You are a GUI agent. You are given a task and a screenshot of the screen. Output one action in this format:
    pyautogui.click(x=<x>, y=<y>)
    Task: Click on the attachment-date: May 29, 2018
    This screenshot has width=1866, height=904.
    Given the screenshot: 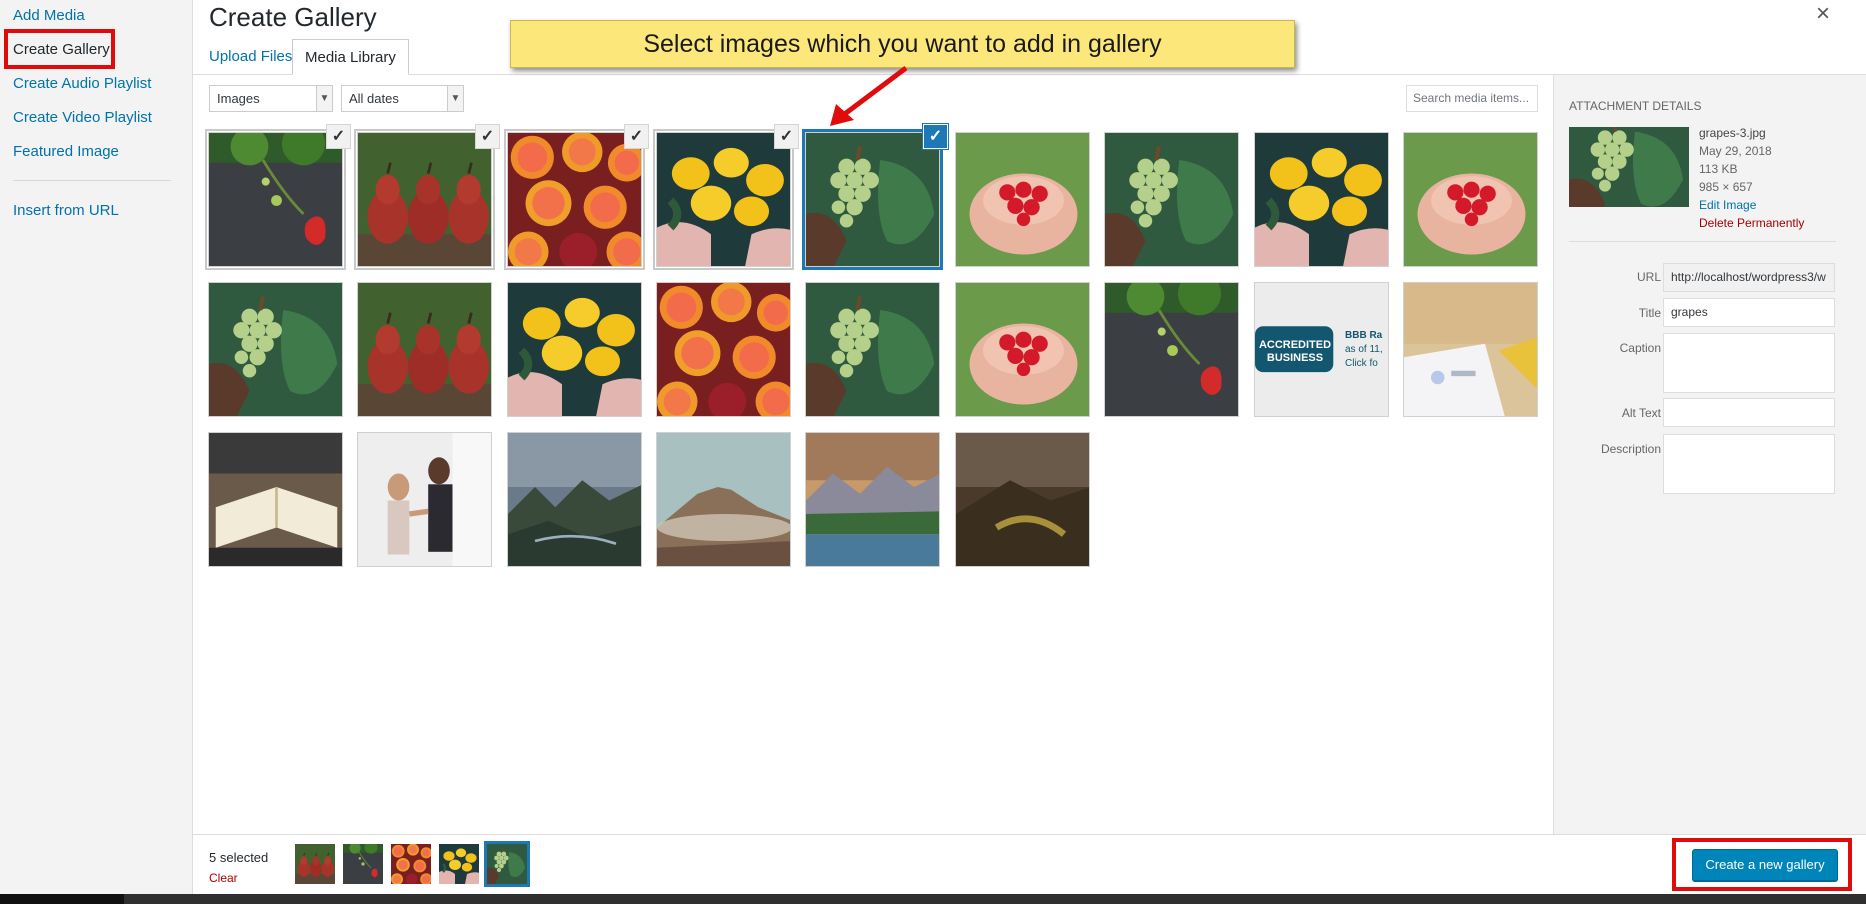 What is the action you would take?
    pyautogui.click(x=1735, y=151)
    